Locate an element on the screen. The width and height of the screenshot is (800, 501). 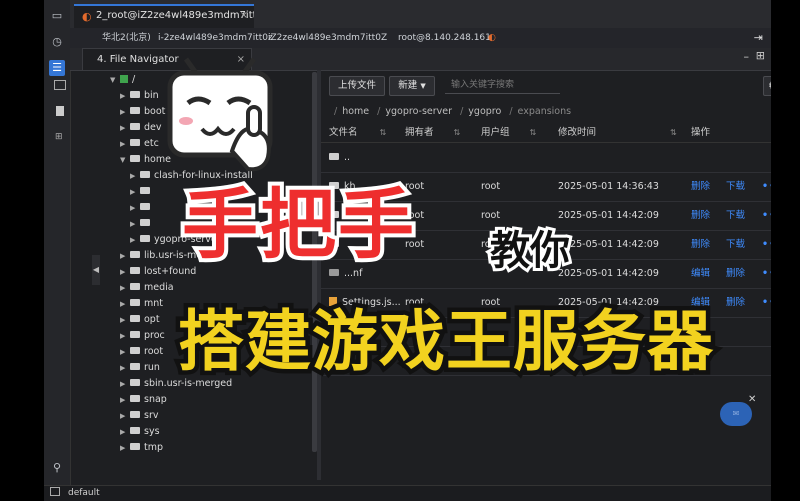
file-name: .. is located at coordinates (339, 158).